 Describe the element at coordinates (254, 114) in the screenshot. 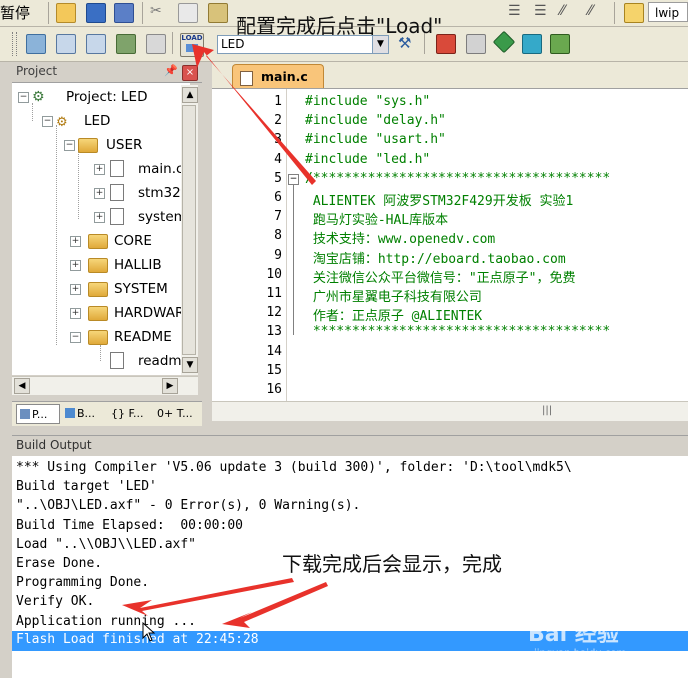

I see `arrow-to-load` at that location.